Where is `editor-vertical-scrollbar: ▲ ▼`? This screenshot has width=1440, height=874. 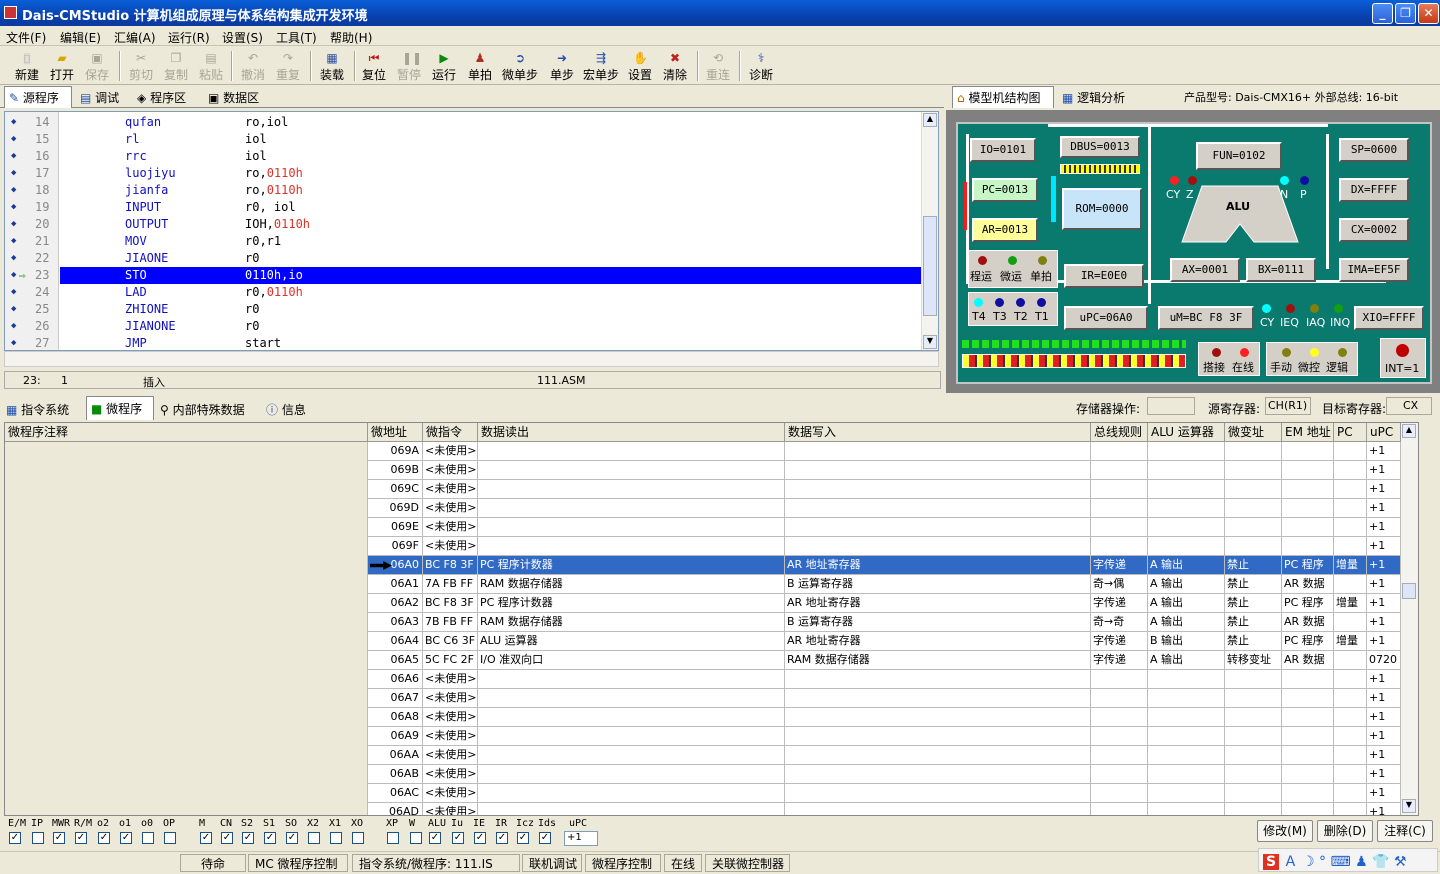
editor-vertical-scrollbar: ▲ ▼ is located at coordinates (929, 231).